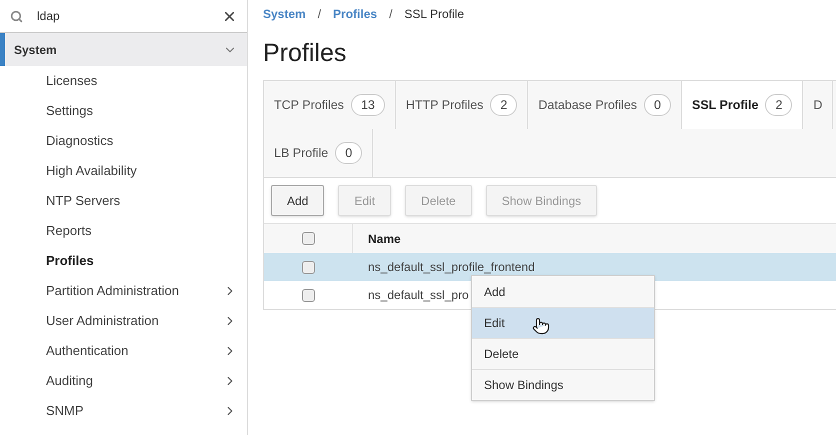 Image resolution: width=836 pixels, height=435 pixels. Describe the element at coordinates (550, 267) in the screenshot. I see `table-row: ns_default_ssl_profile_frontend` at that location.